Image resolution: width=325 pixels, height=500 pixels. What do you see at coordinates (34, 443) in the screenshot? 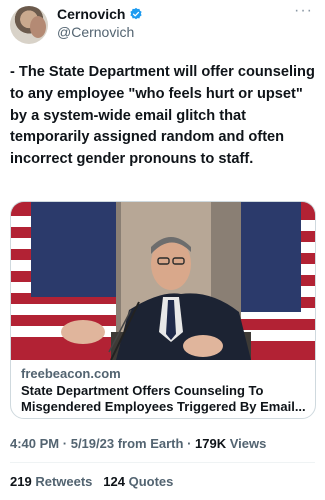
I see `tweet-time: 4:40 PM` at bounding box center [34, 443].